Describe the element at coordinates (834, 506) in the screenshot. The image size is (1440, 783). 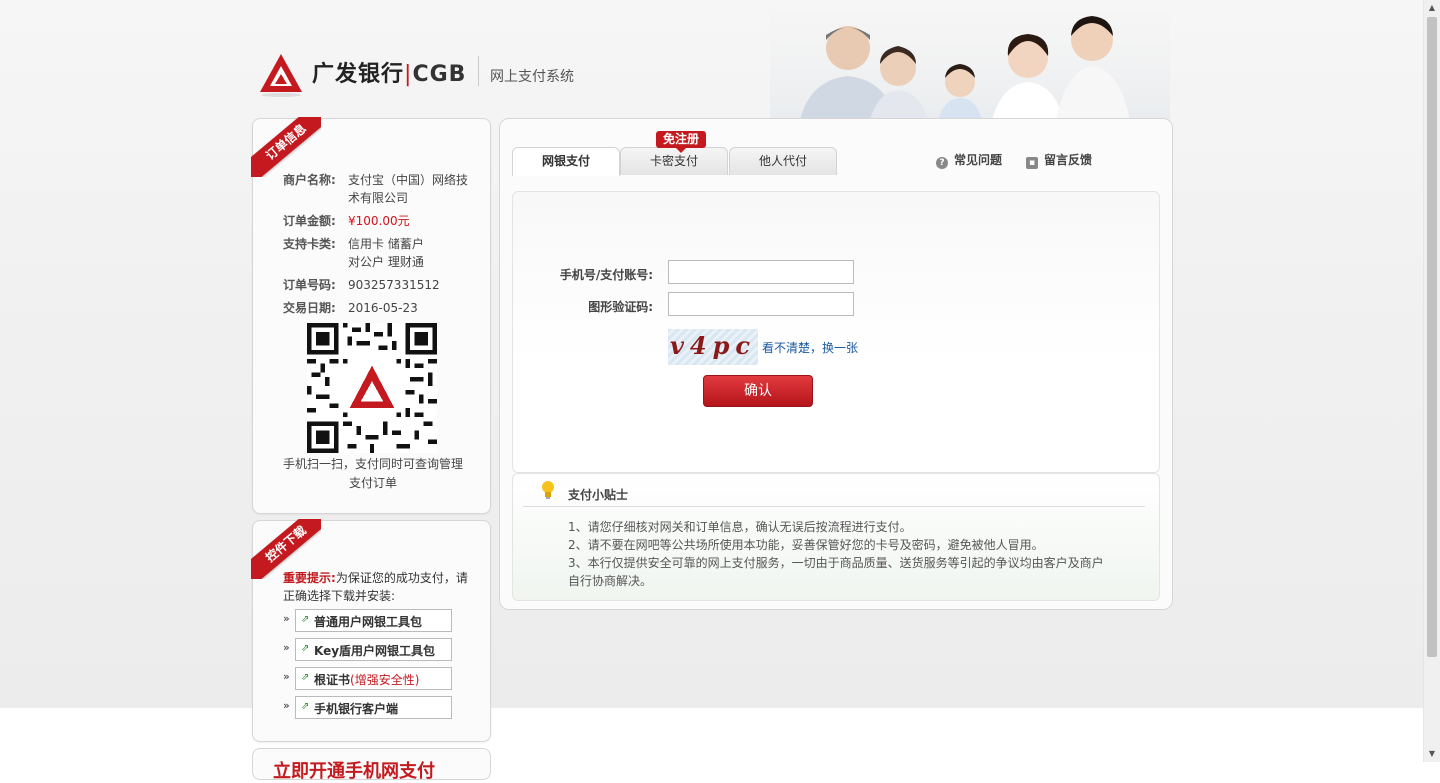
I see `tips-divider` at that location.